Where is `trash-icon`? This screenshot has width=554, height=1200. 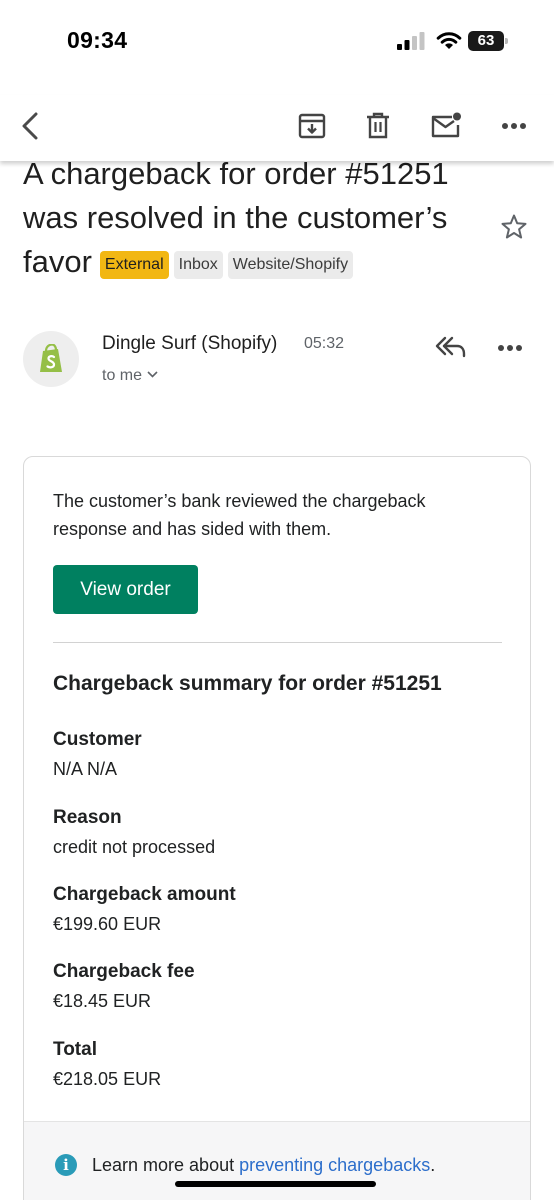
trash-icon is located at coordinates (378, 125).